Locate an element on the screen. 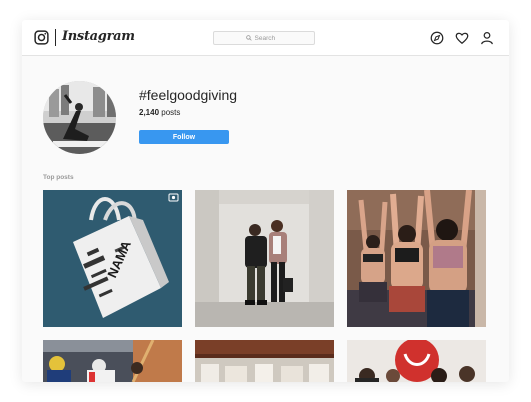 This screenshot has width=531, height=402. search-box is located at coordinates (264, 38).